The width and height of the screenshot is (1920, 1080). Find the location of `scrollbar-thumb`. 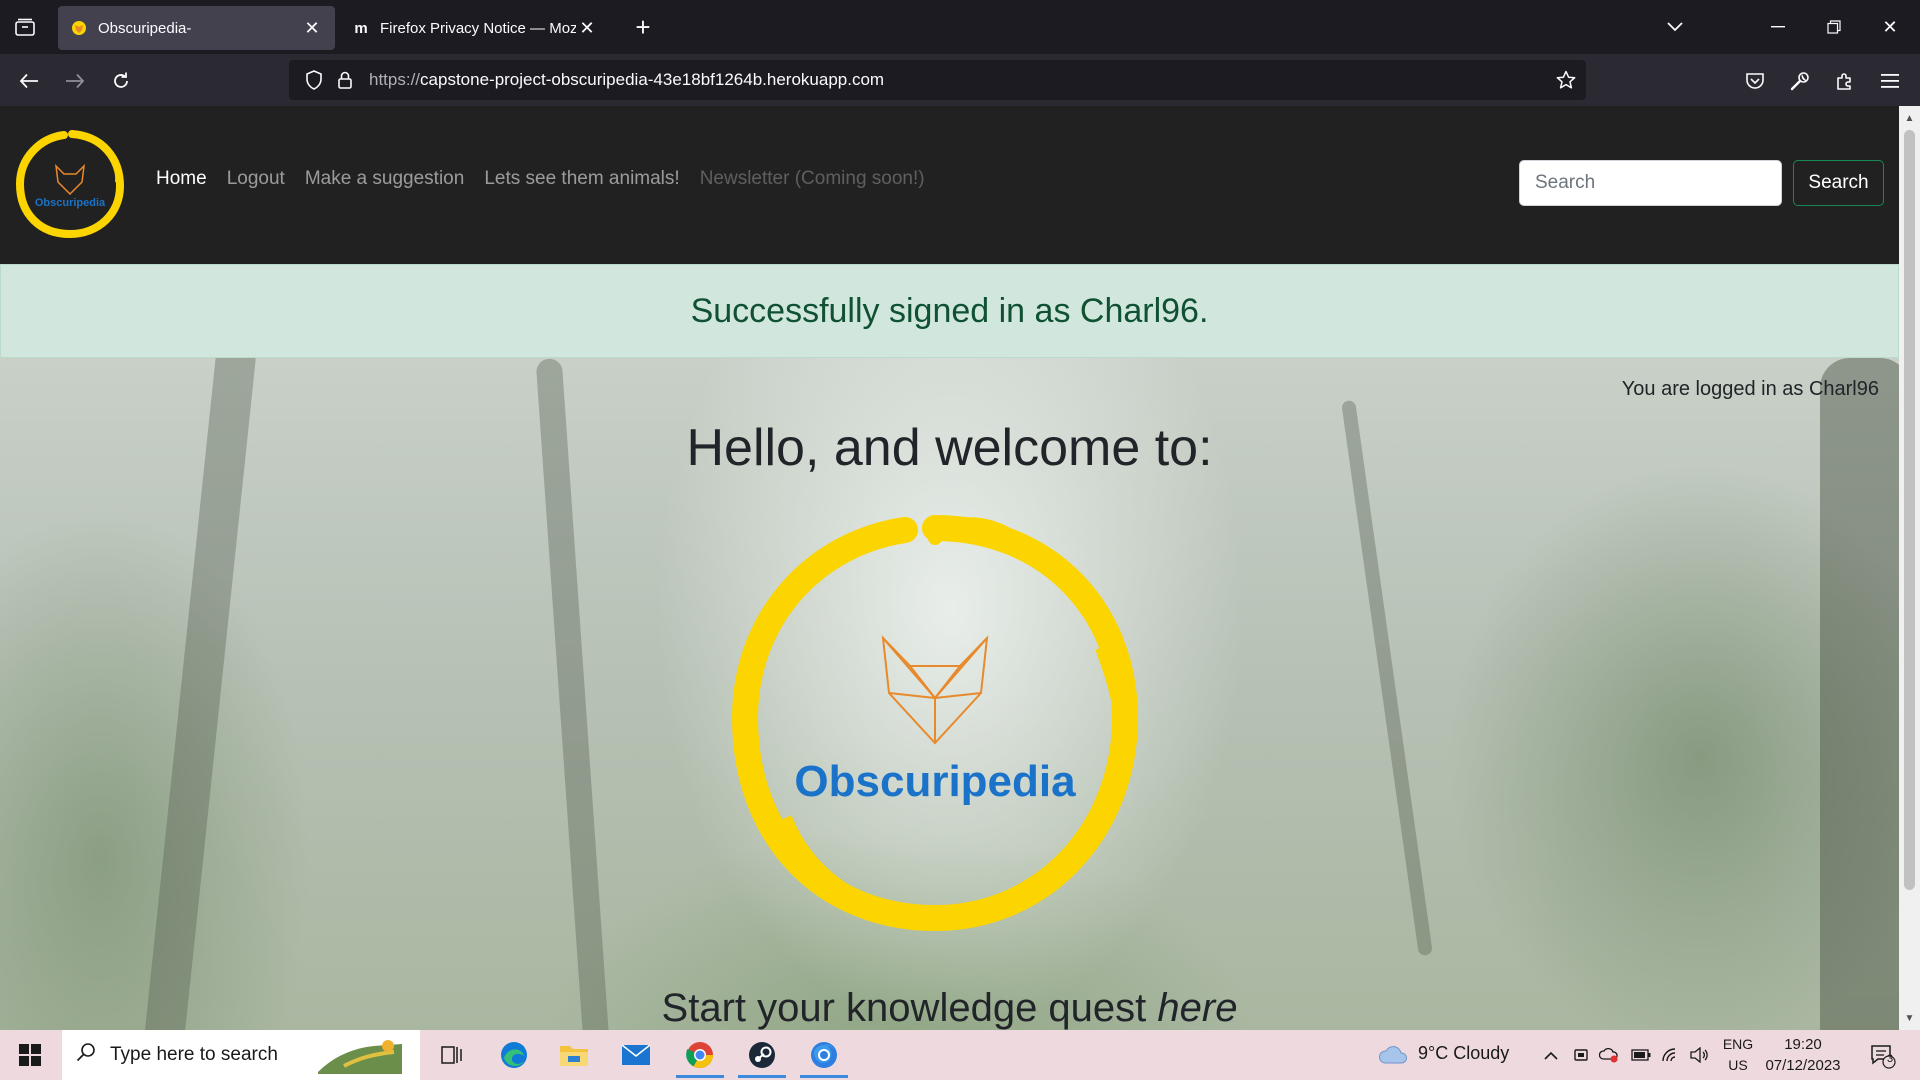

scrollbar-thumb is located at coordinates (1909, 510).